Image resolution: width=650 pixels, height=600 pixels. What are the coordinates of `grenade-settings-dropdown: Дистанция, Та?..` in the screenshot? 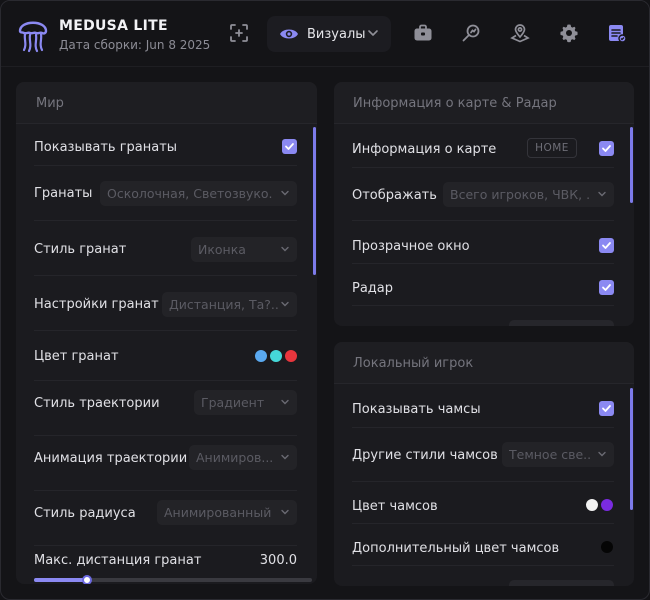 It's located at (229, 304).